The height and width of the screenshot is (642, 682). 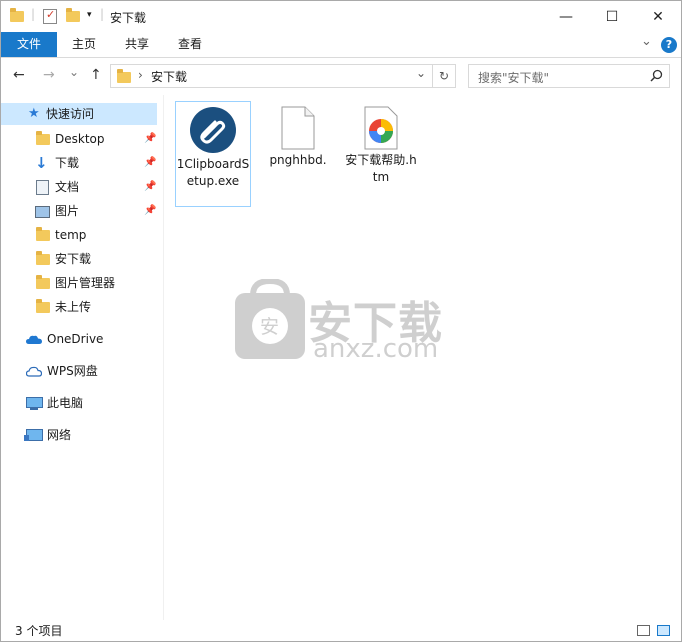 What do you see at coordinates (84, 44) in the screenshot?
I see `tab-home: 主页` at bounding box center [84, 44].